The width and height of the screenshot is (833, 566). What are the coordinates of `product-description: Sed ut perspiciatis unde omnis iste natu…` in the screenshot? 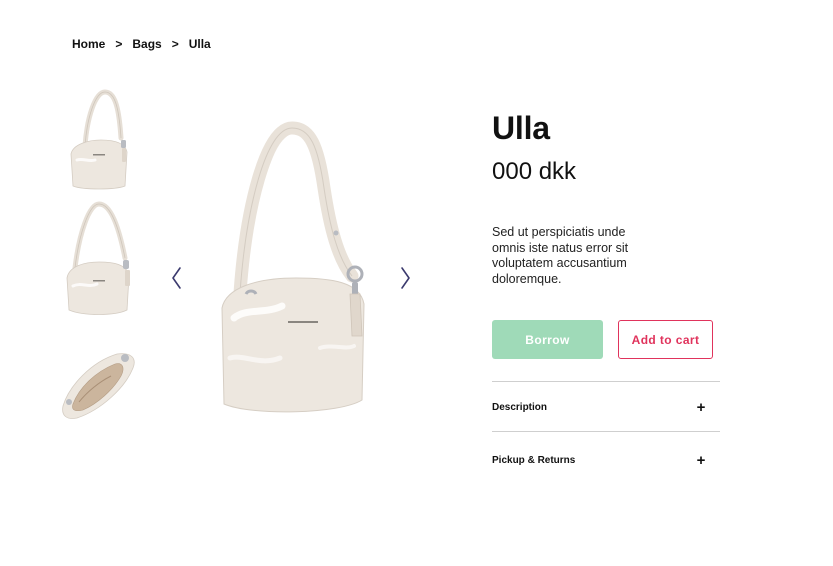 It's located at (560, 255).